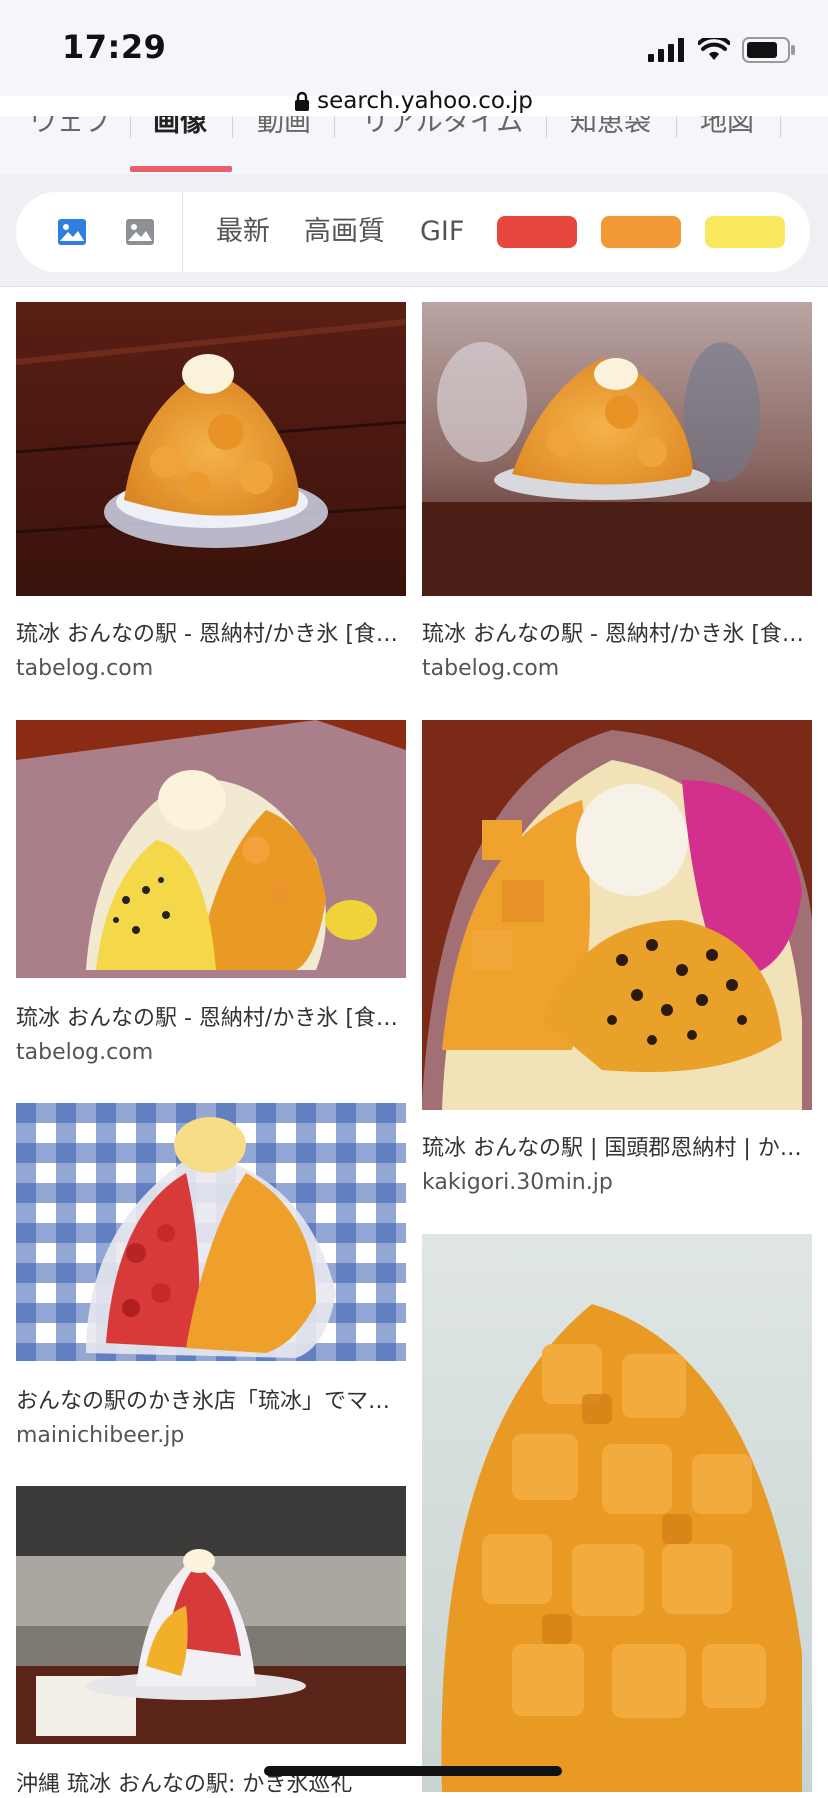  Describe the element at coordinates (344, 232) in the screenshot. I see `filter-high-quality: 高画質` at that location.